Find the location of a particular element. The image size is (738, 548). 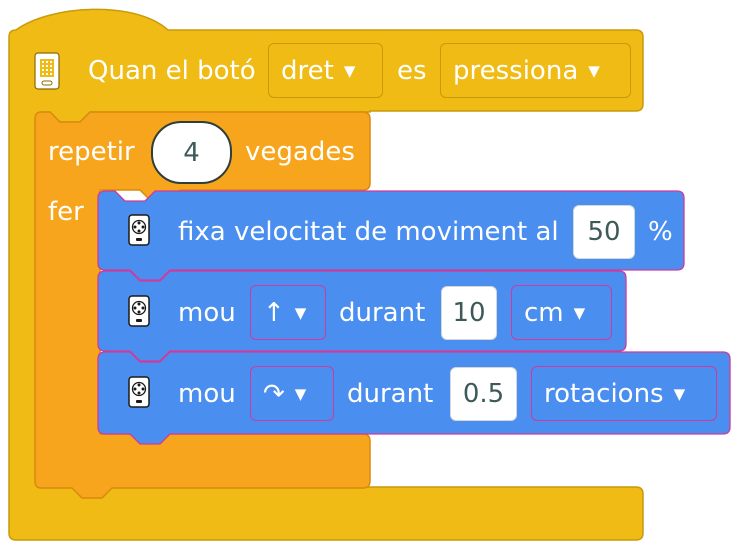

rotation-amount-input: 0.5 is located at coordinates (483, 394).